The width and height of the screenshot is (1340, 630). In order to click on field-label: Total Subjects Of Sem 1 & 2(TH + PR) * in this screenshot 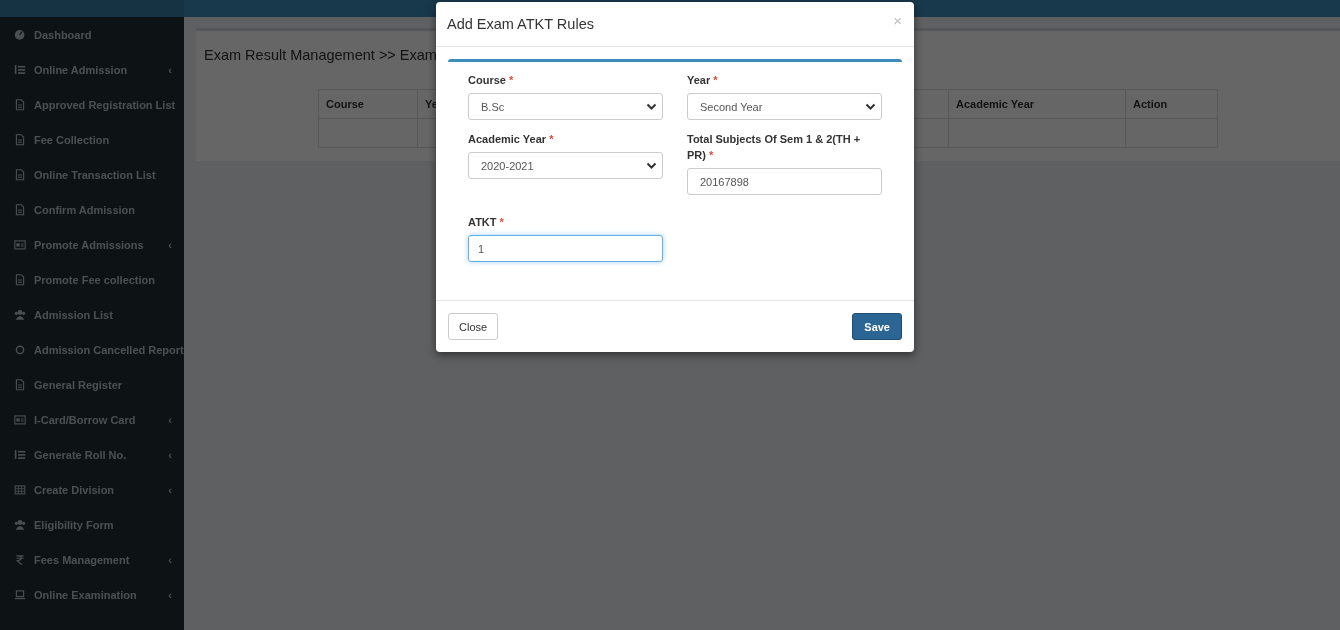, I will do `click(774, 147)`.